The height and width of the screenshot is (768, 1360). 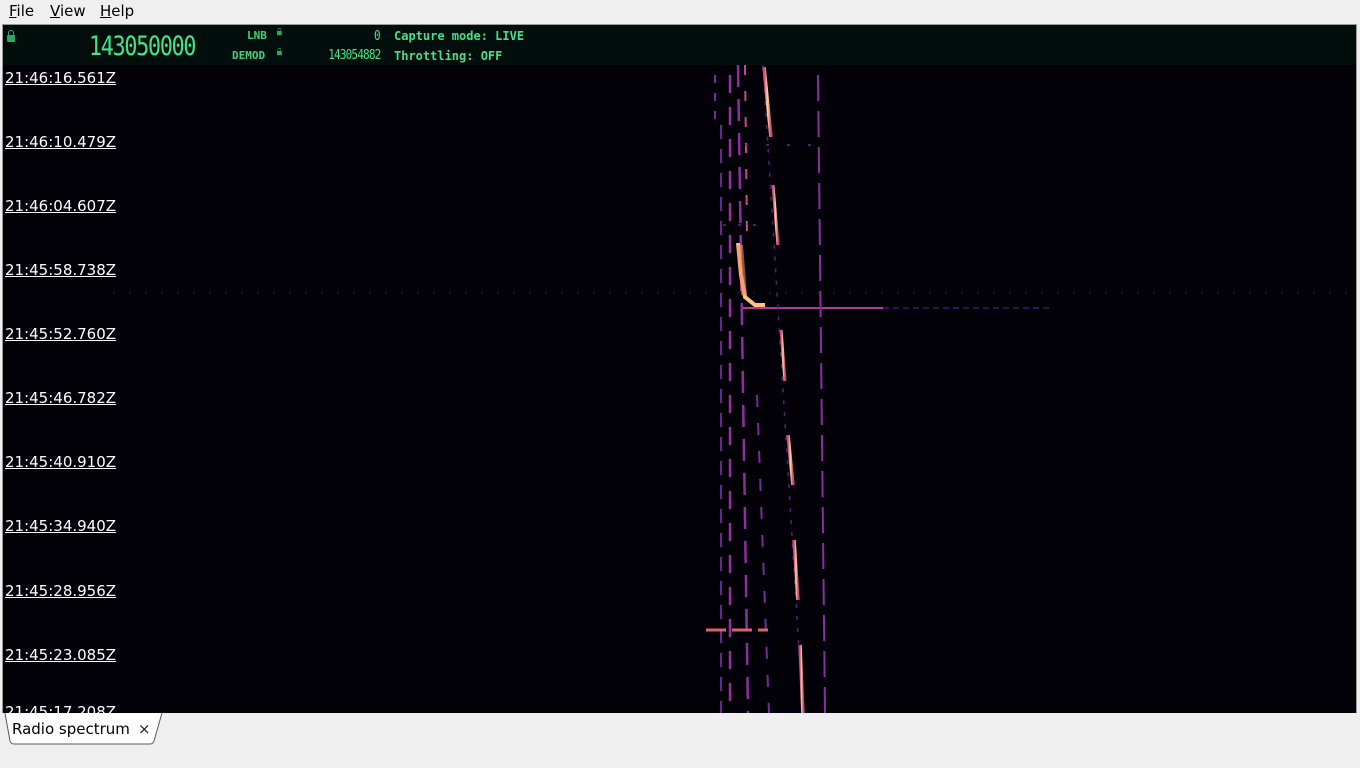 What do you see at coordinates (680, 11) in the screenshot?
I see `menu-bar: File View Help` at bounding box center [680, 11].